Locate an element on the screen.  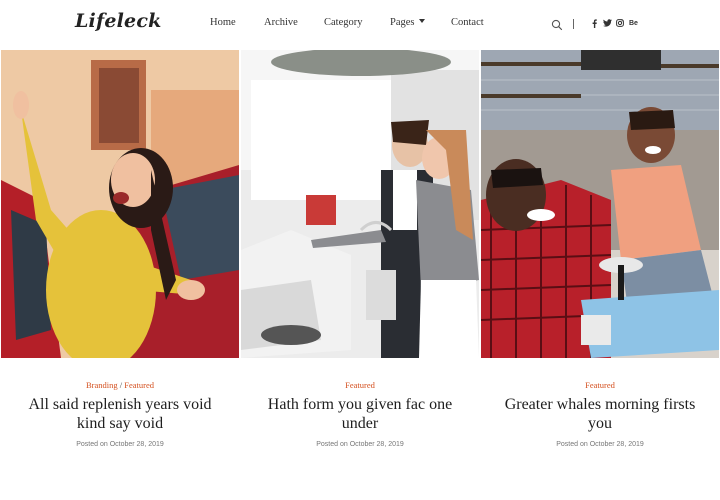
behance-icon: Be is located at coordinates (633, 24).